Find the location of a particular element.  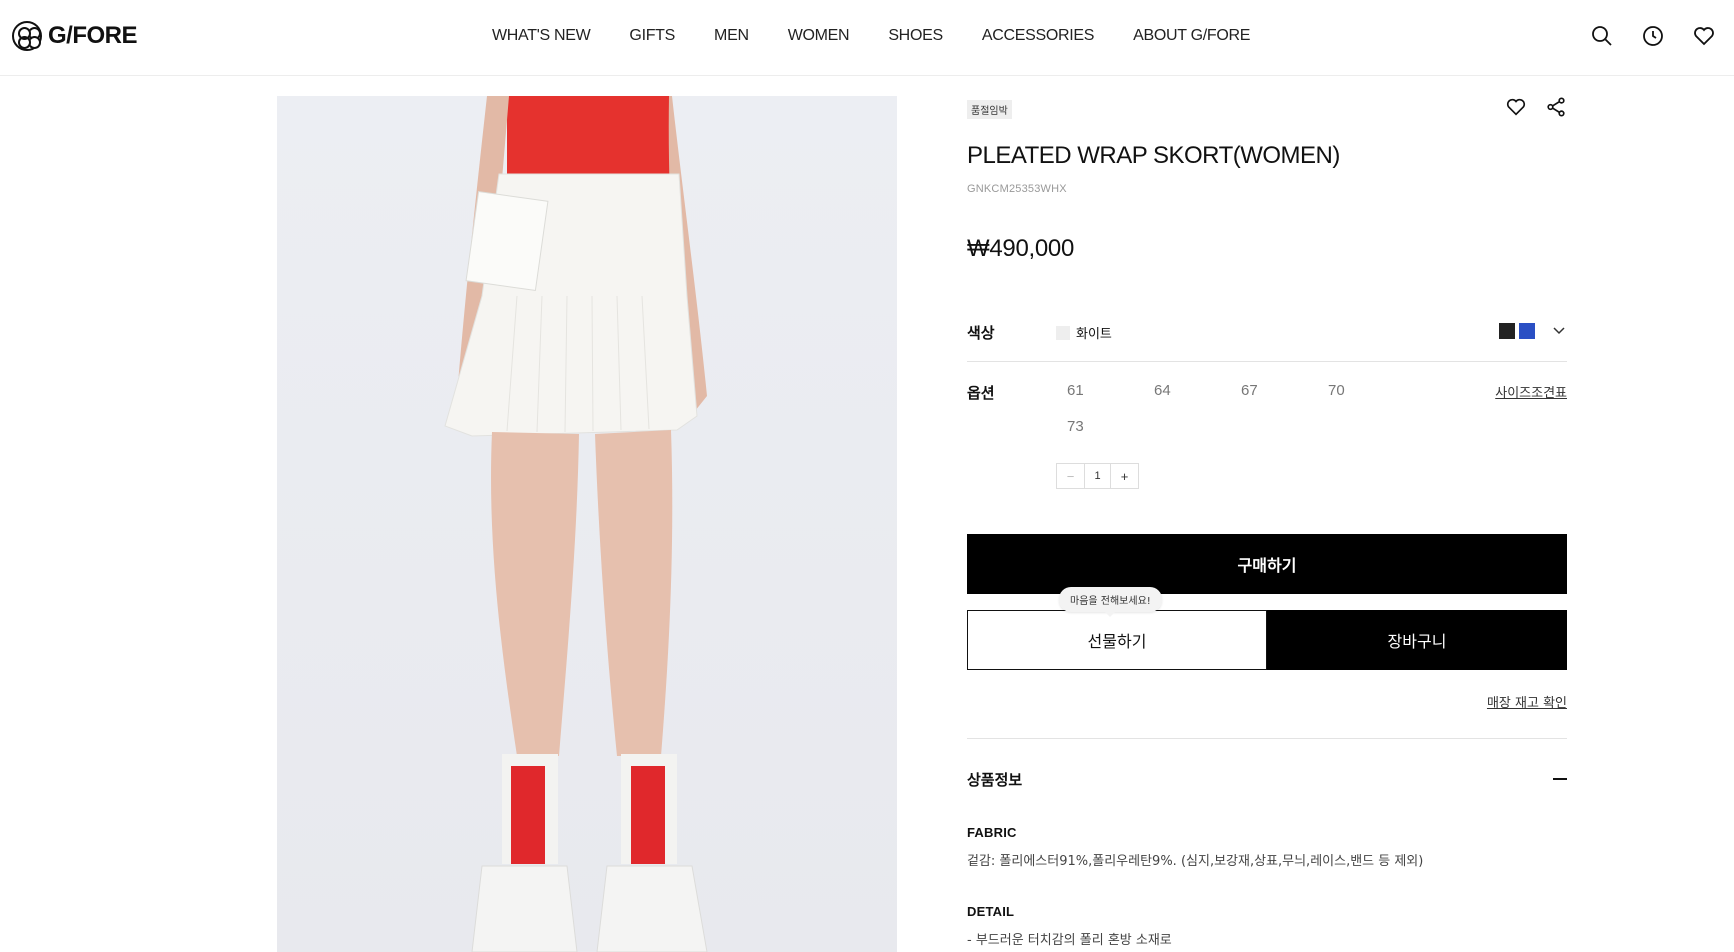

quantity-increase-button: + is located at coordinates (1124, 476).